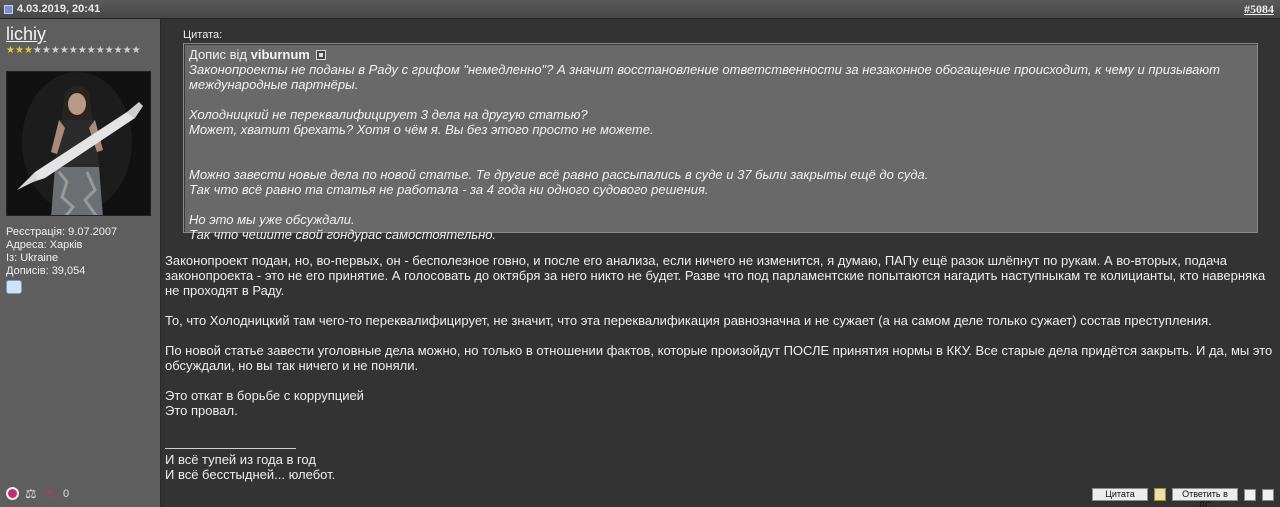  I want to click on quote-author-line: Допис від viburnum, so click(720, 54).